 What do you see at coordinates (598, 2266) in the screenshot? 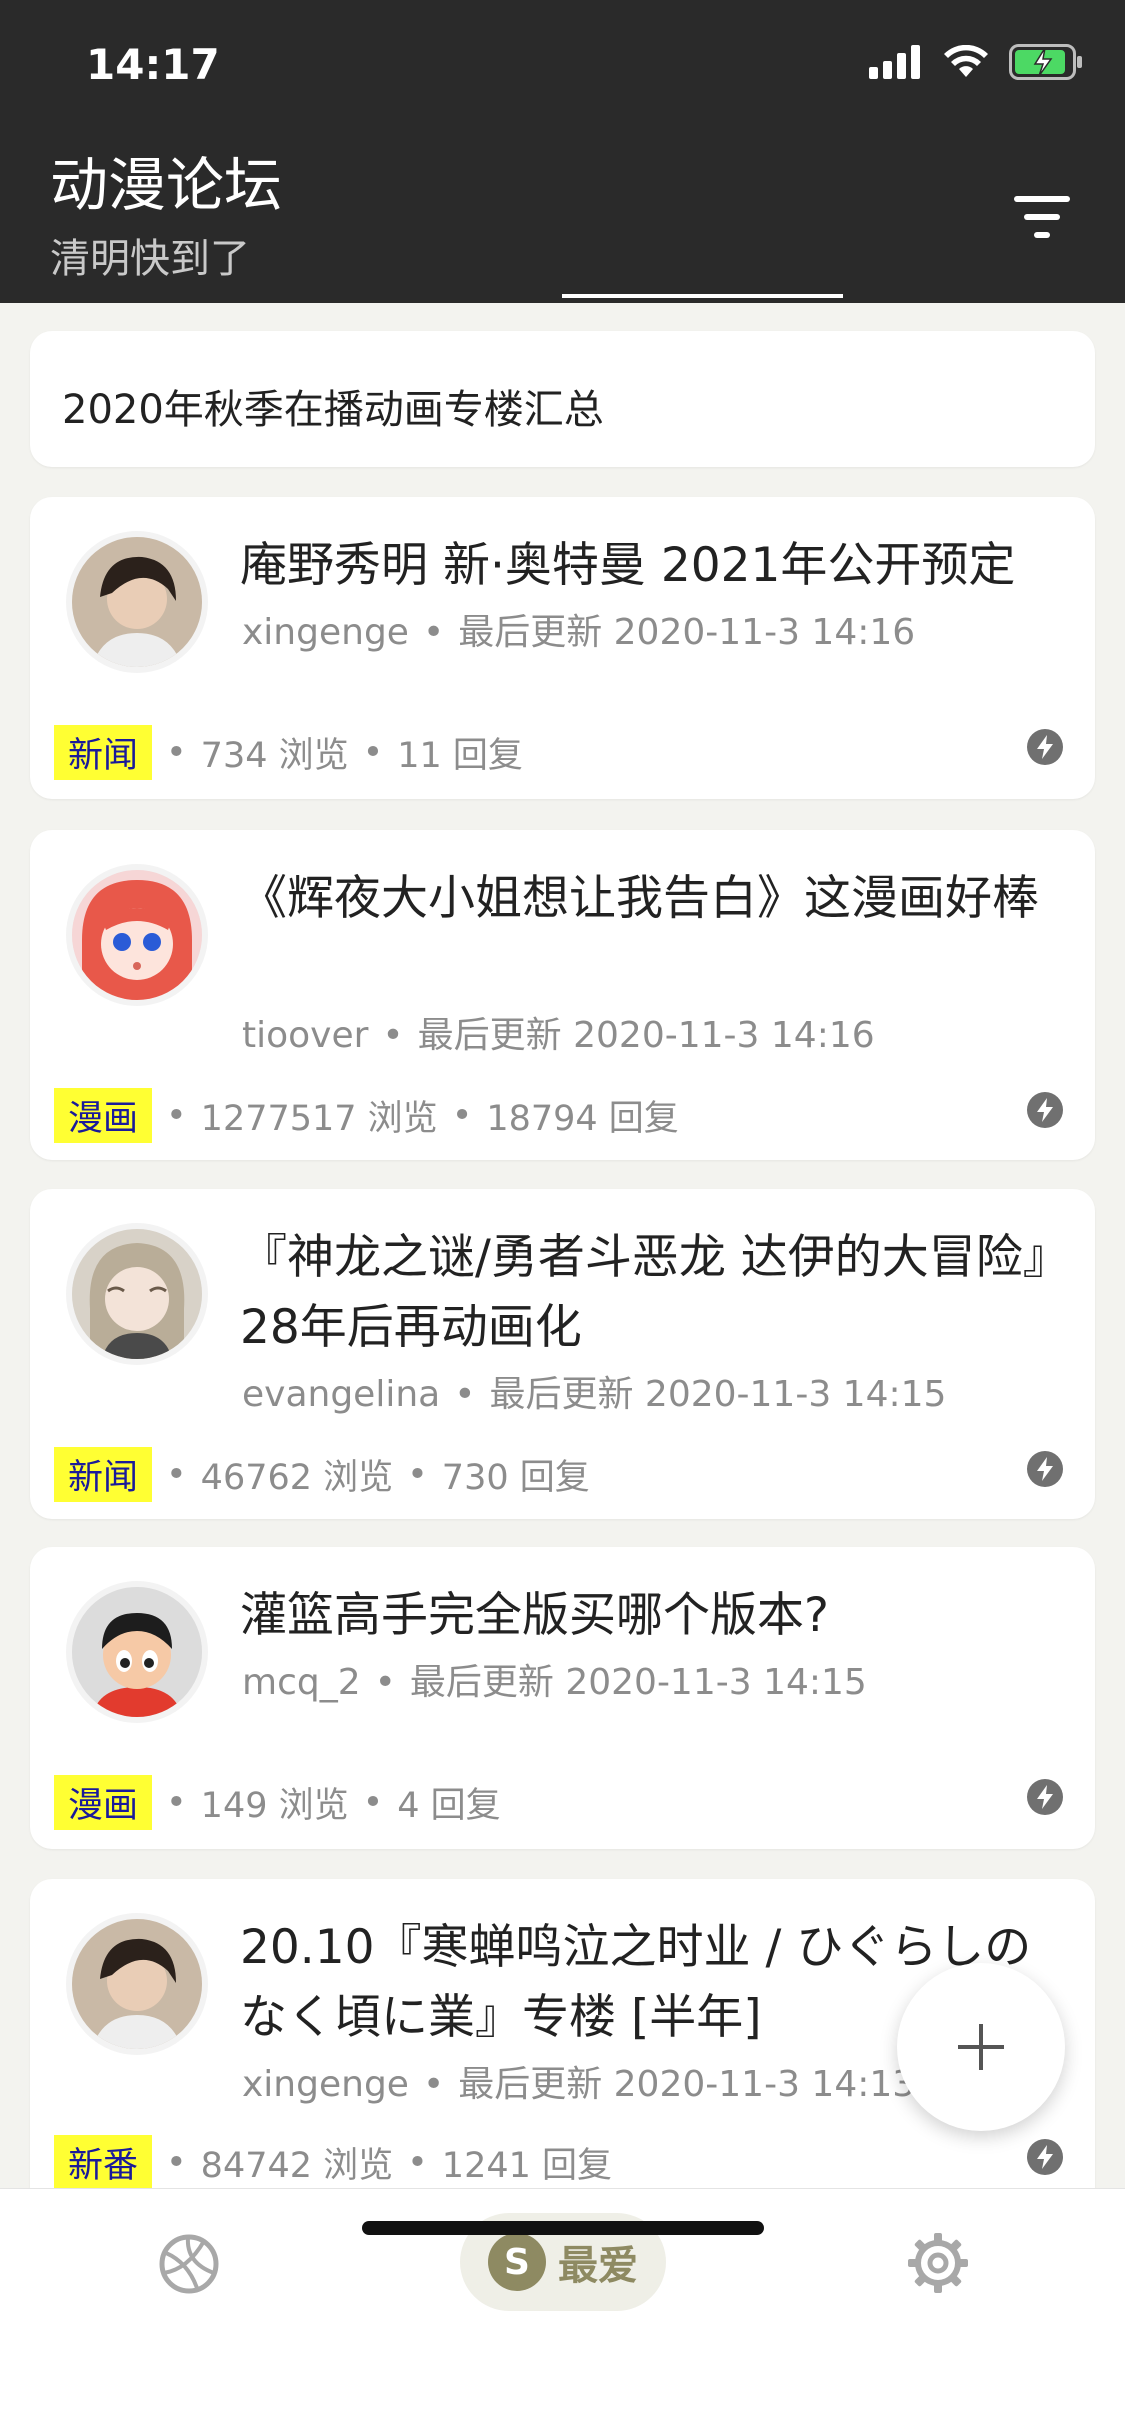
I see `favorites-label: 最爱` at bounding box center [598, 2266].